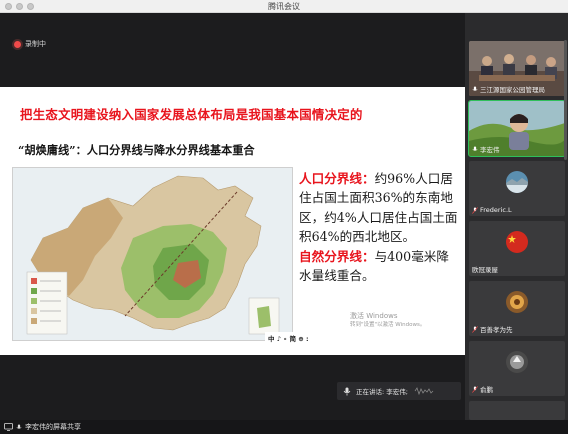 Image resolution: width=568 pixels, height=434 pixels. Describe the element at coordinates (565, 100) in the screenshot. I see `sidebar-scrollbar` at that location.